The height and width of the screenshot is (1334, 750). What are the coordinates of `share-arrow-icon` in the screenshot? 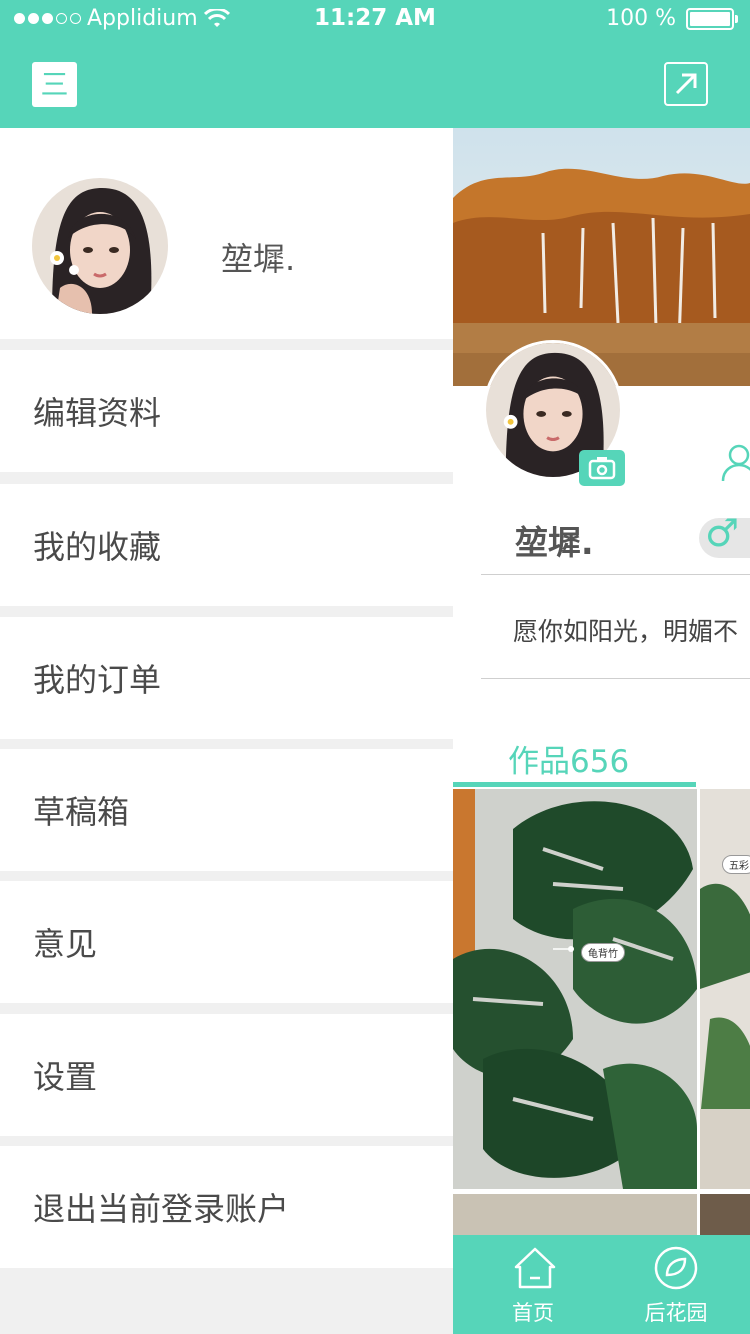 It's located at (686, 84).